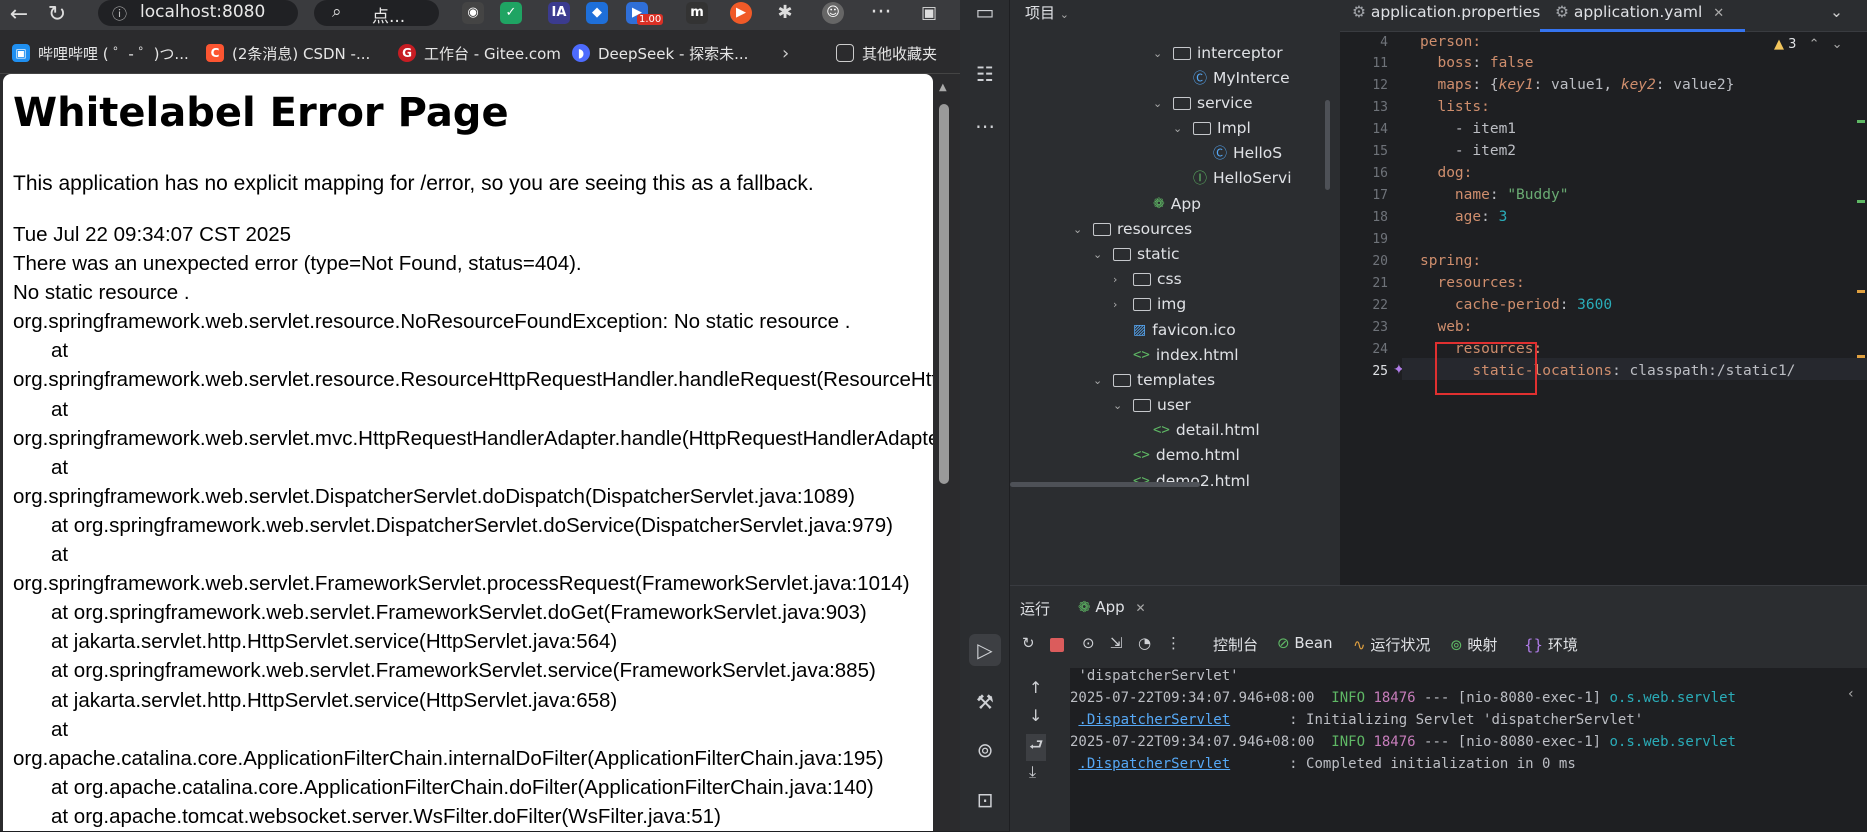  Describe the element at coordinates (1454, 107) in the screenshot. I see `code-line-13: lists:` at that location.